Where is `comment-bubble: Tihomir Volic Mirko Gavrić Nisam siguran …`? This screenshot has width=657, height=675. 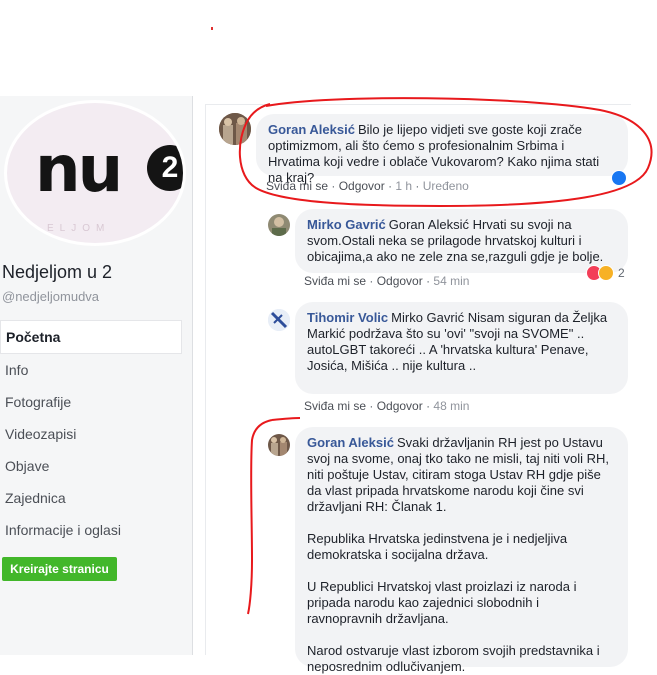
comment-bubble: Tihomir Volic Mirko Gavrić Nisam siguran … is located at coordinates (461, 348).